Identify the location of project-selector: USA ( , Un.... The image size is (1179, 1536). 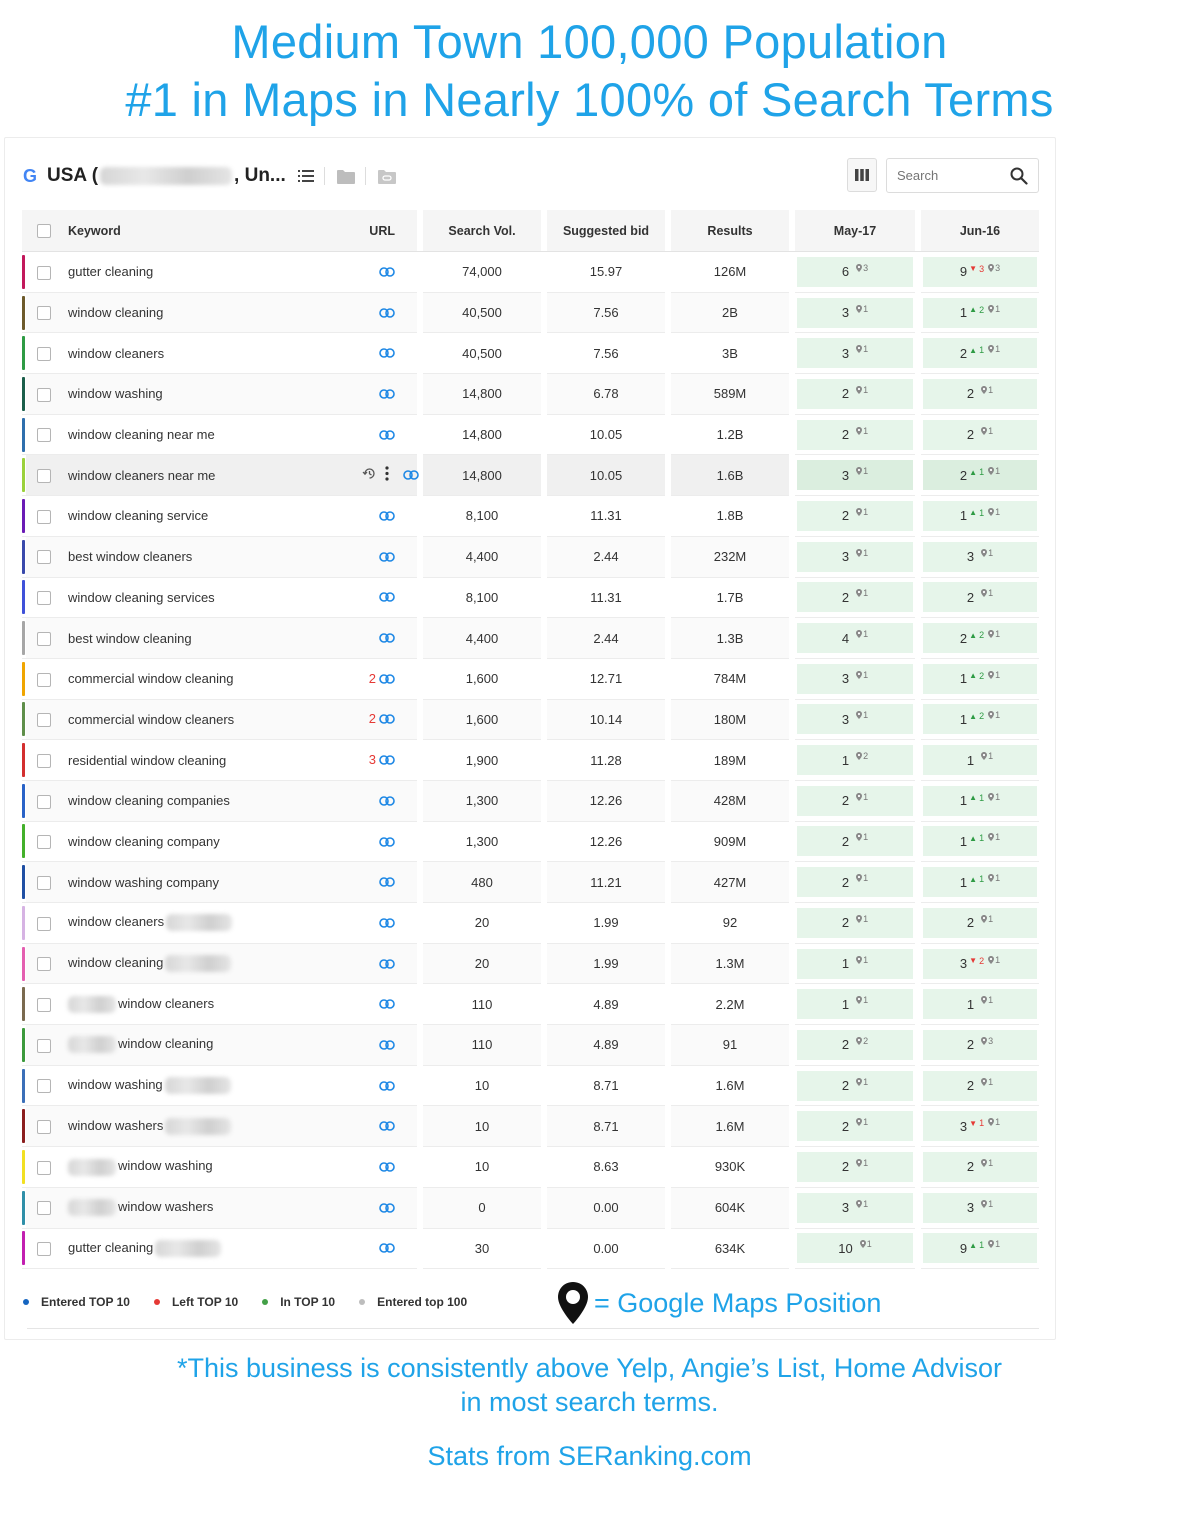
(166, 176).